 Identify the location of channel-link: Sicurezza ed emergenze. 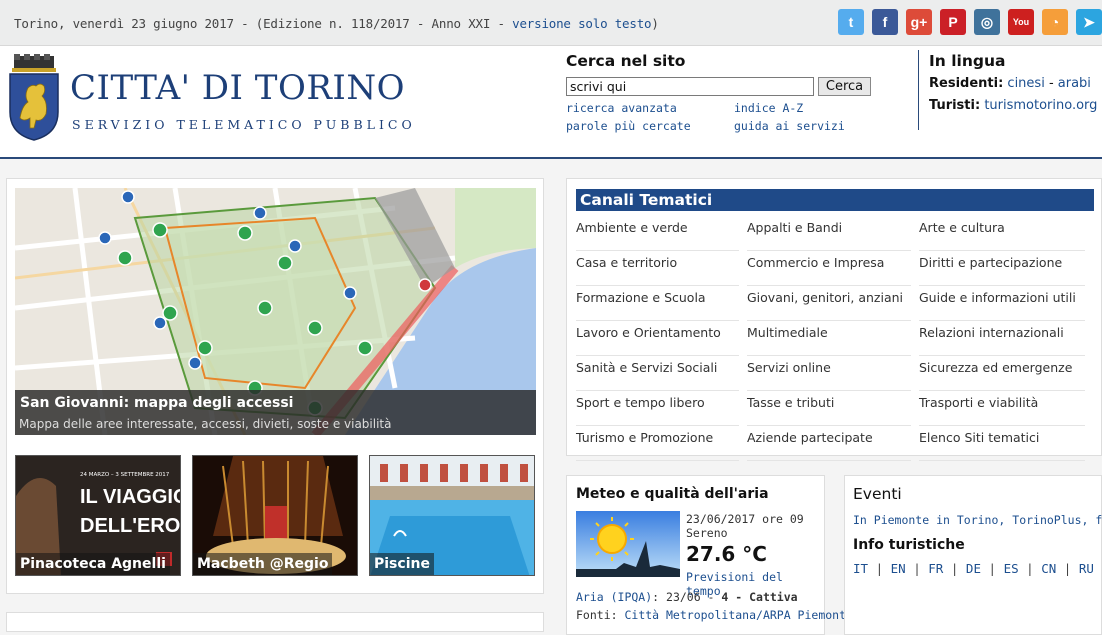
(1002, 373).